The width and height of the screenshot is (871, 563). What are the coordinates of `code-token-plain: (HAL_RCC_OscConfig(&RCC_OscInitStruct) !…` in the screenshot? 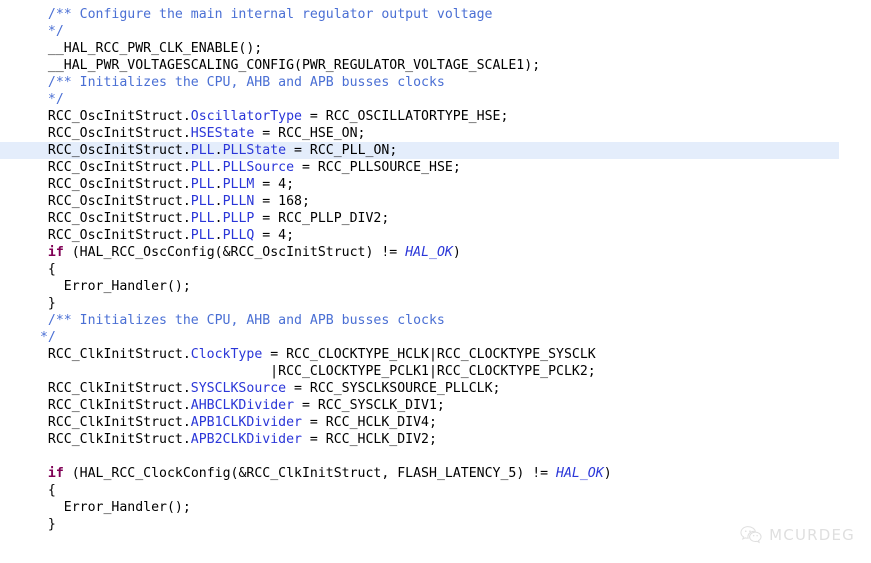 It's located at (234, 252).